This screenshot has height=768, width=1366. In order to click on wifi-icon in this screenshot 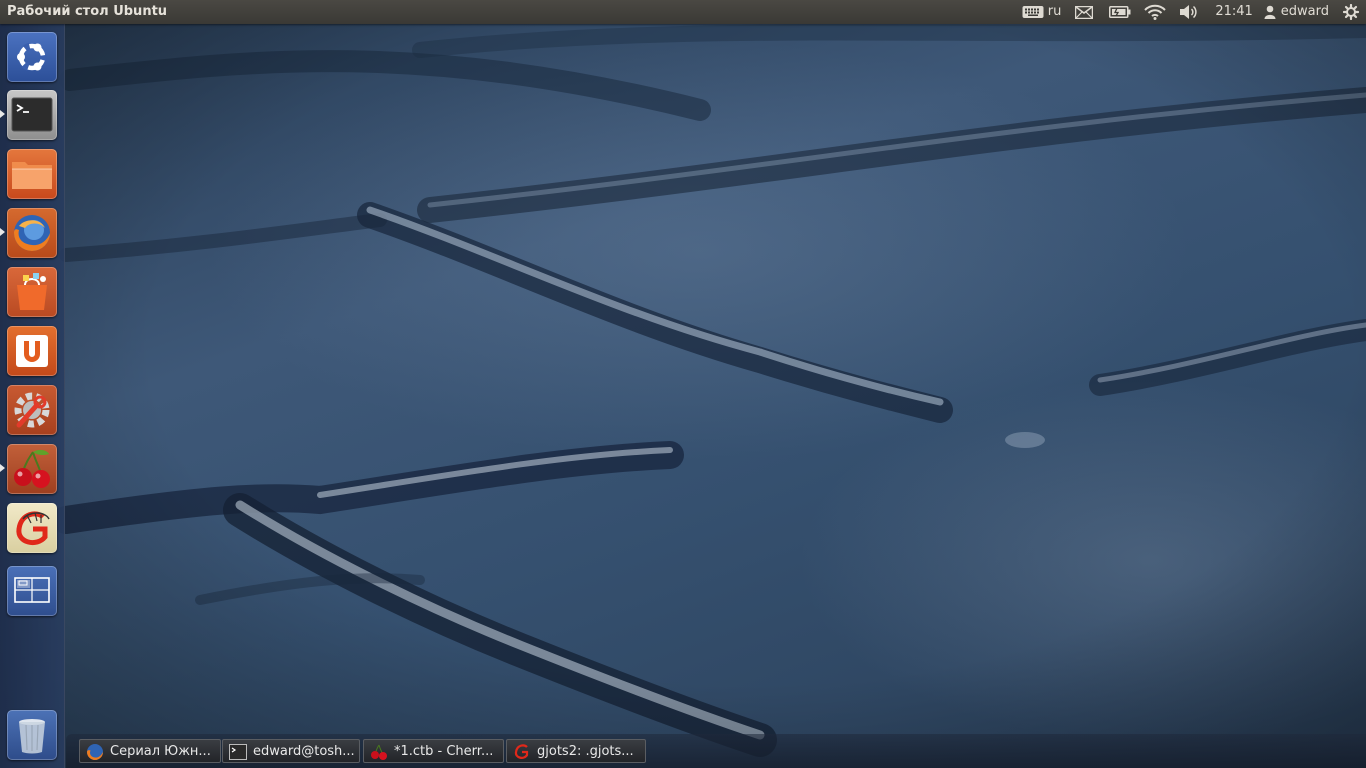, I will do `click(1155, 12)`.